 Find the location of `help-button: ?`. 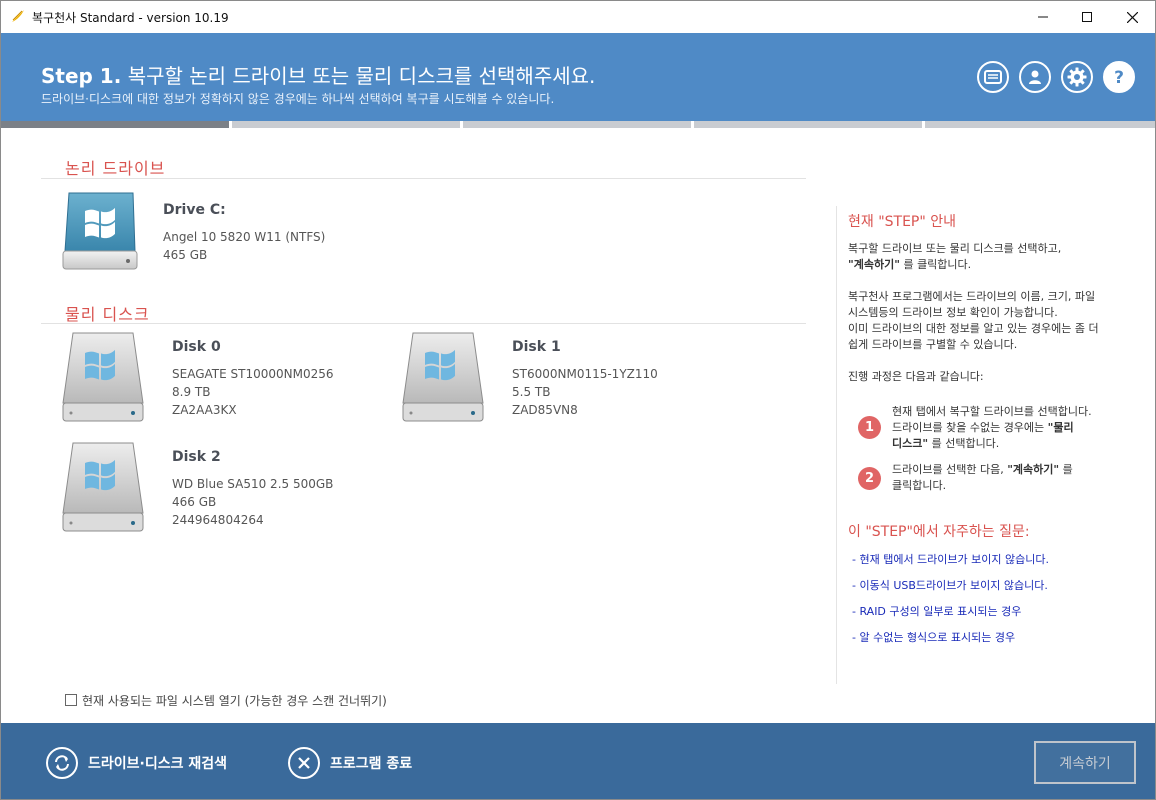

help-button: ? is located at coordinates (1119, 77).